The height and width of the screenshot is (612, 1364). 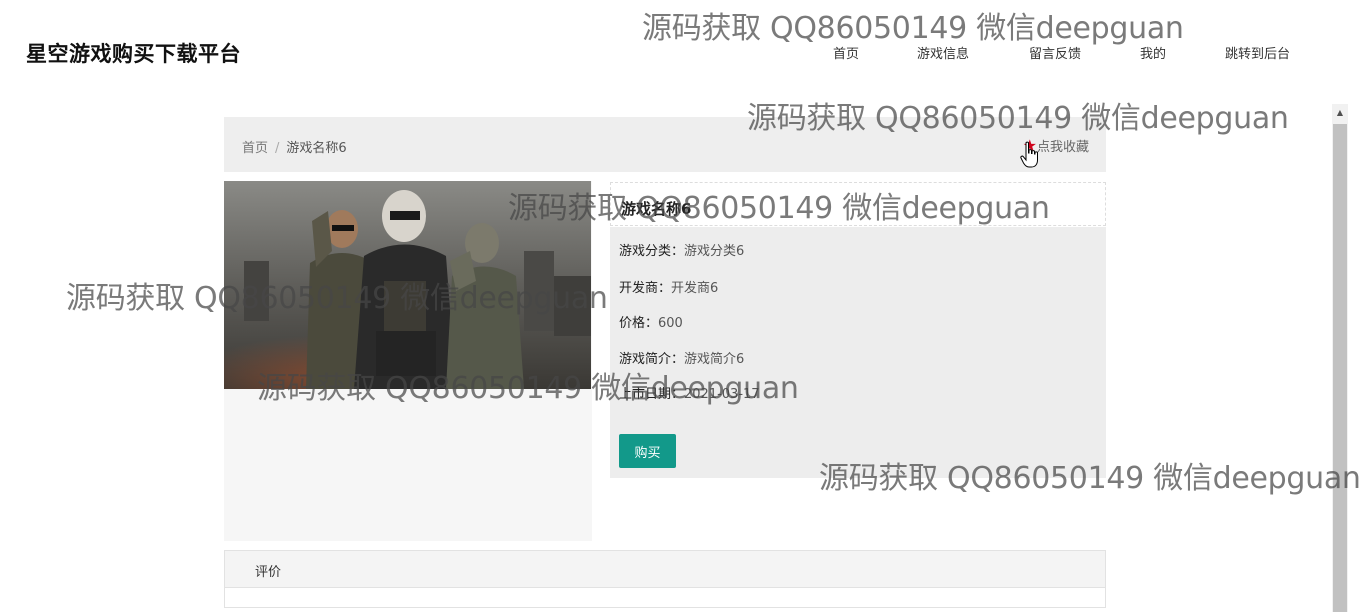 I want to click on scroll-up-icon: ▲, so click(x=1340, y=113).